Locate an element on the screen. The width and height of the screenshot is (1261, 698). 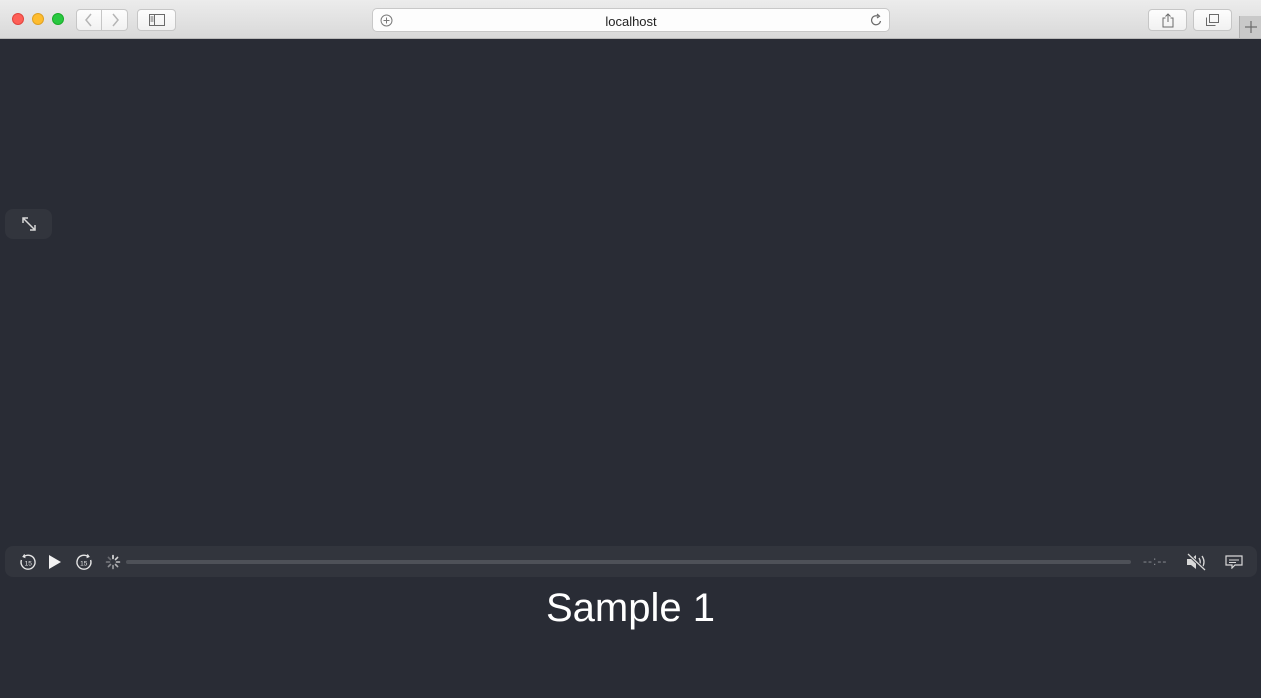
captions-button is located at coordinates (1234, 562).